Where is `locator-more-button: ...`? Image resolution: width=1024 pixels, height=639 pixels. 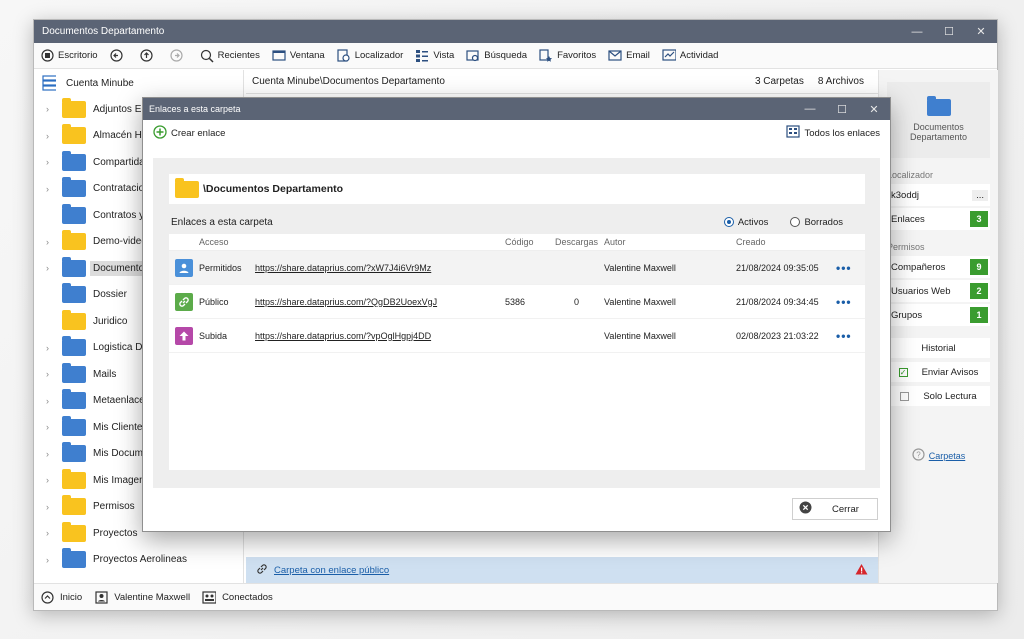
locator-more-button: ... is located at coordinates (980, 195).